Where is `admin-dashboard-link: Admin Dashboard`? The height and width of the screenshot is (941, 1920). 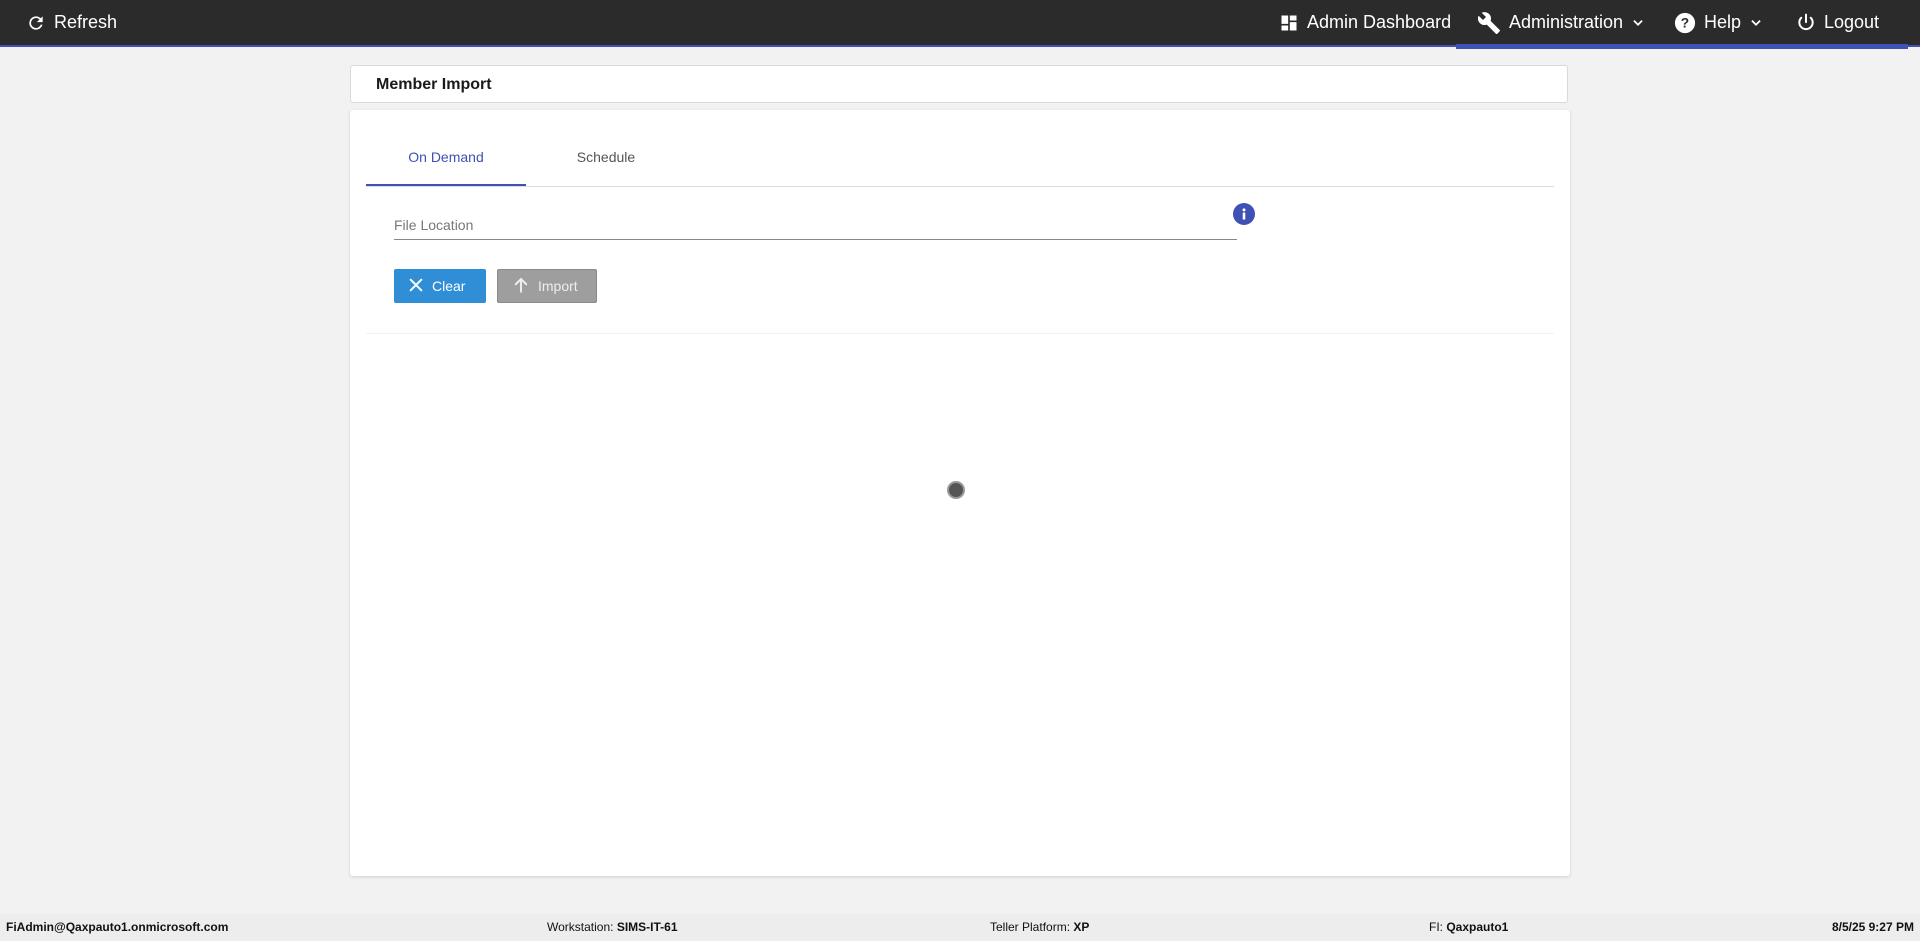 admin-dashboard-link: Admin Dashboard is located at coordinates (1365, 22).